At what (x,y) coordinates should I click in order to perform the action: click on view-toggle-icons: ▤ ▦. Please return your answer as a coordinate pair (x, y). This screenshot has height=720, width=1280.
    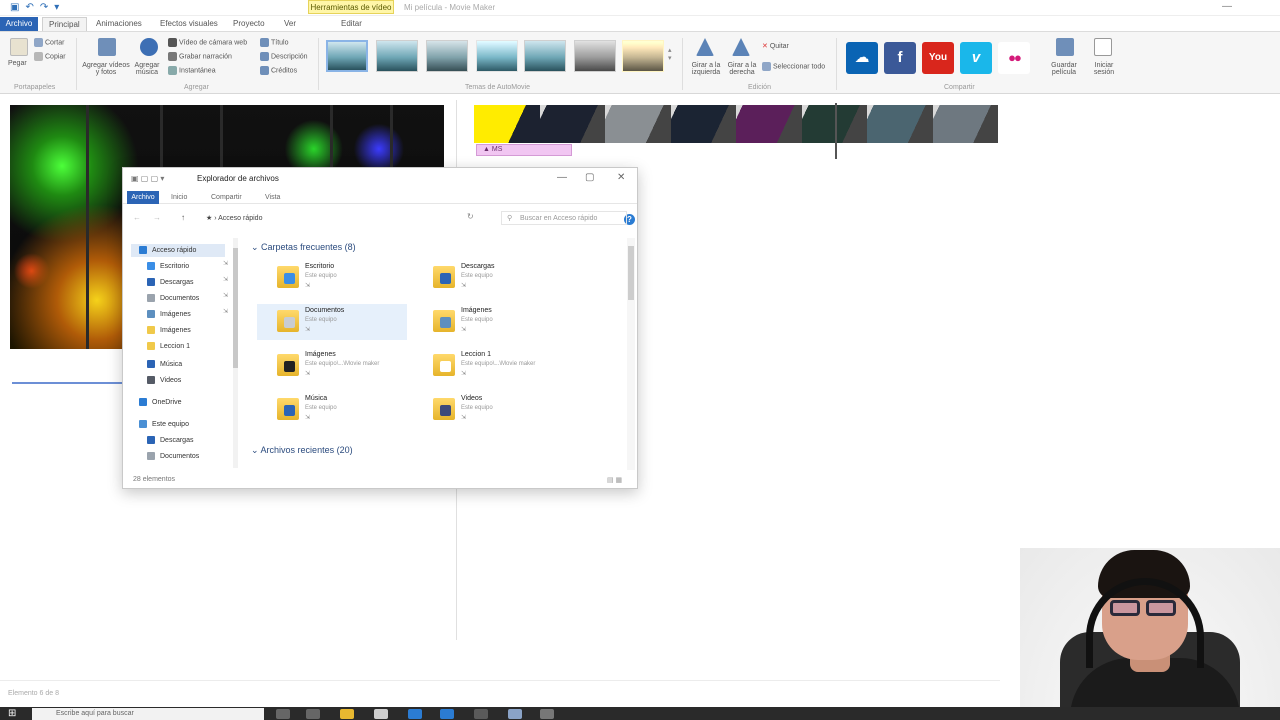
    Looking at the image, I should click on (614, 480).